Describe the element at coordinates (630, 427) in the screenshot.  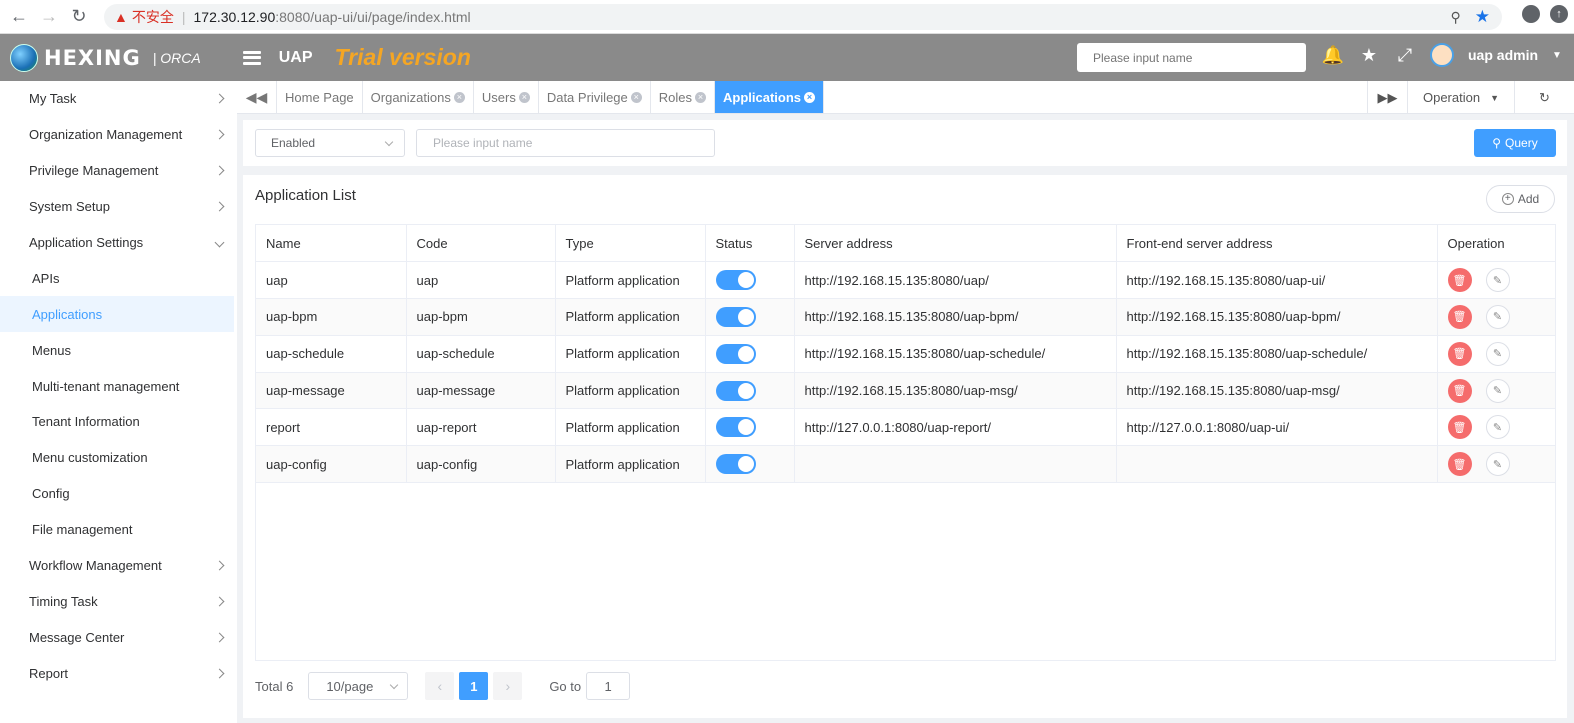
I see `cell-type: Platform application` at that location.